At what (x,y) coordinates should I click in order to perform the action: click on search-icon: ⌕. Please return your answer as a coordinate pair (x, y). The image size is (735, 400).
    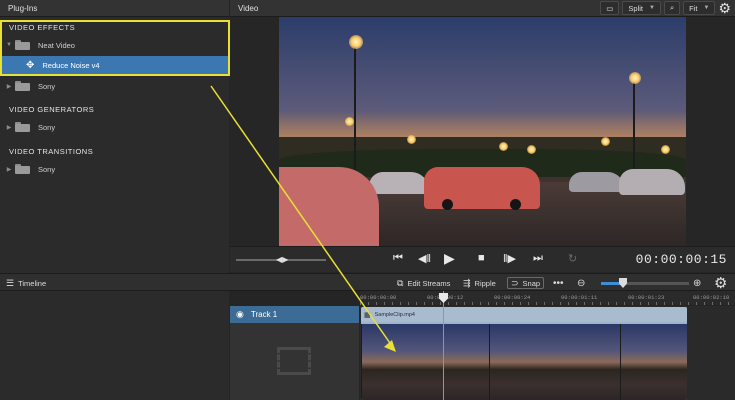
    Looking at the image, I should click on (672, 7).